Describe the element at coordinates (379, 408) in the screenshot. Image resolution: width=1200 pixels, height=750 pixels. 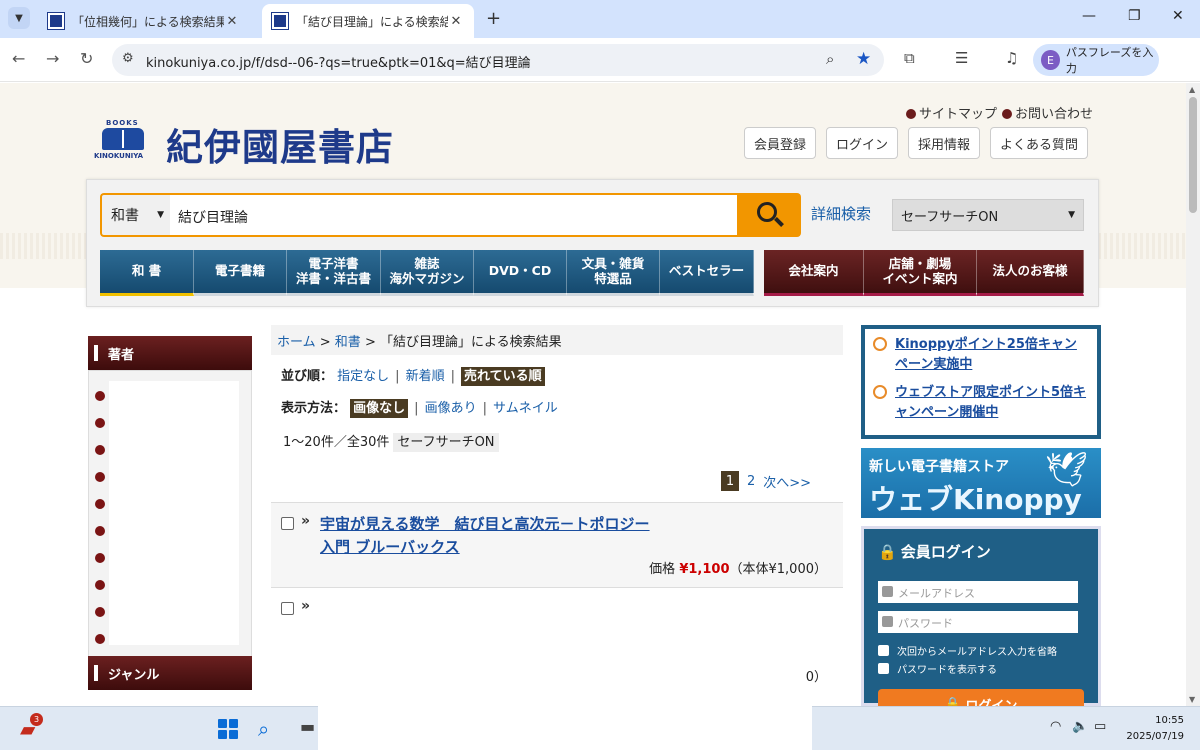
I see `display-no-image: 画像なし` at that location.